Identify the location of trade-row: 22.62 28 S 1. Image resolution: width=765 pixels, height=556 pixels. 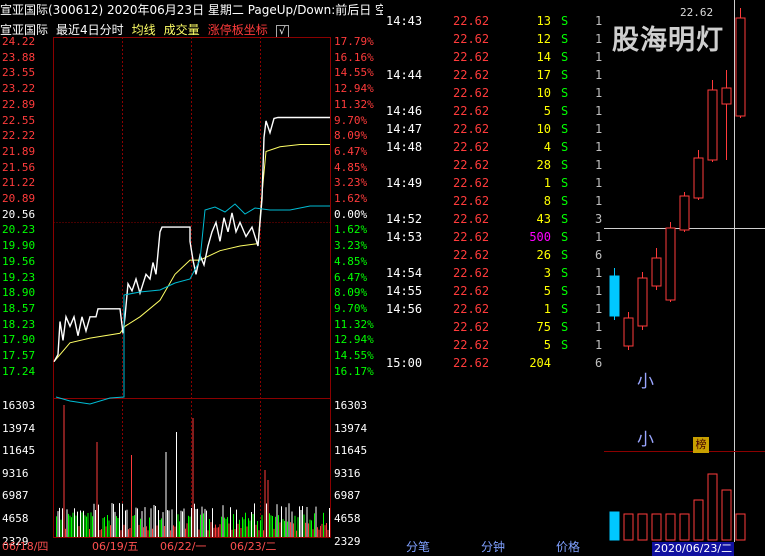
(493, 165).